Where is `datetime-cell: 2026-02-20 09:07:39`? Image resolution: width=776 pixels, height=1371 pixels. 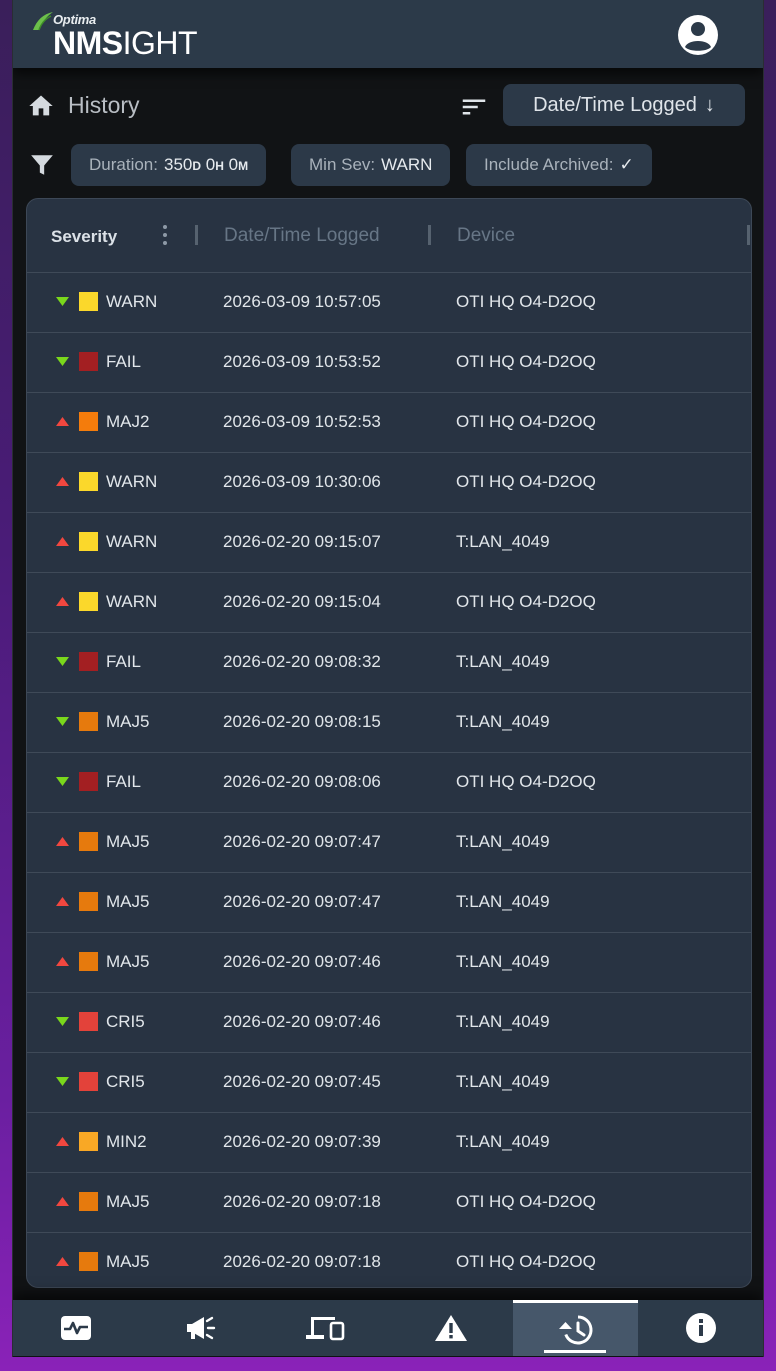
datetime-cell: 2026-02-20 09:07:39 is located at coordinates (302, 1141).